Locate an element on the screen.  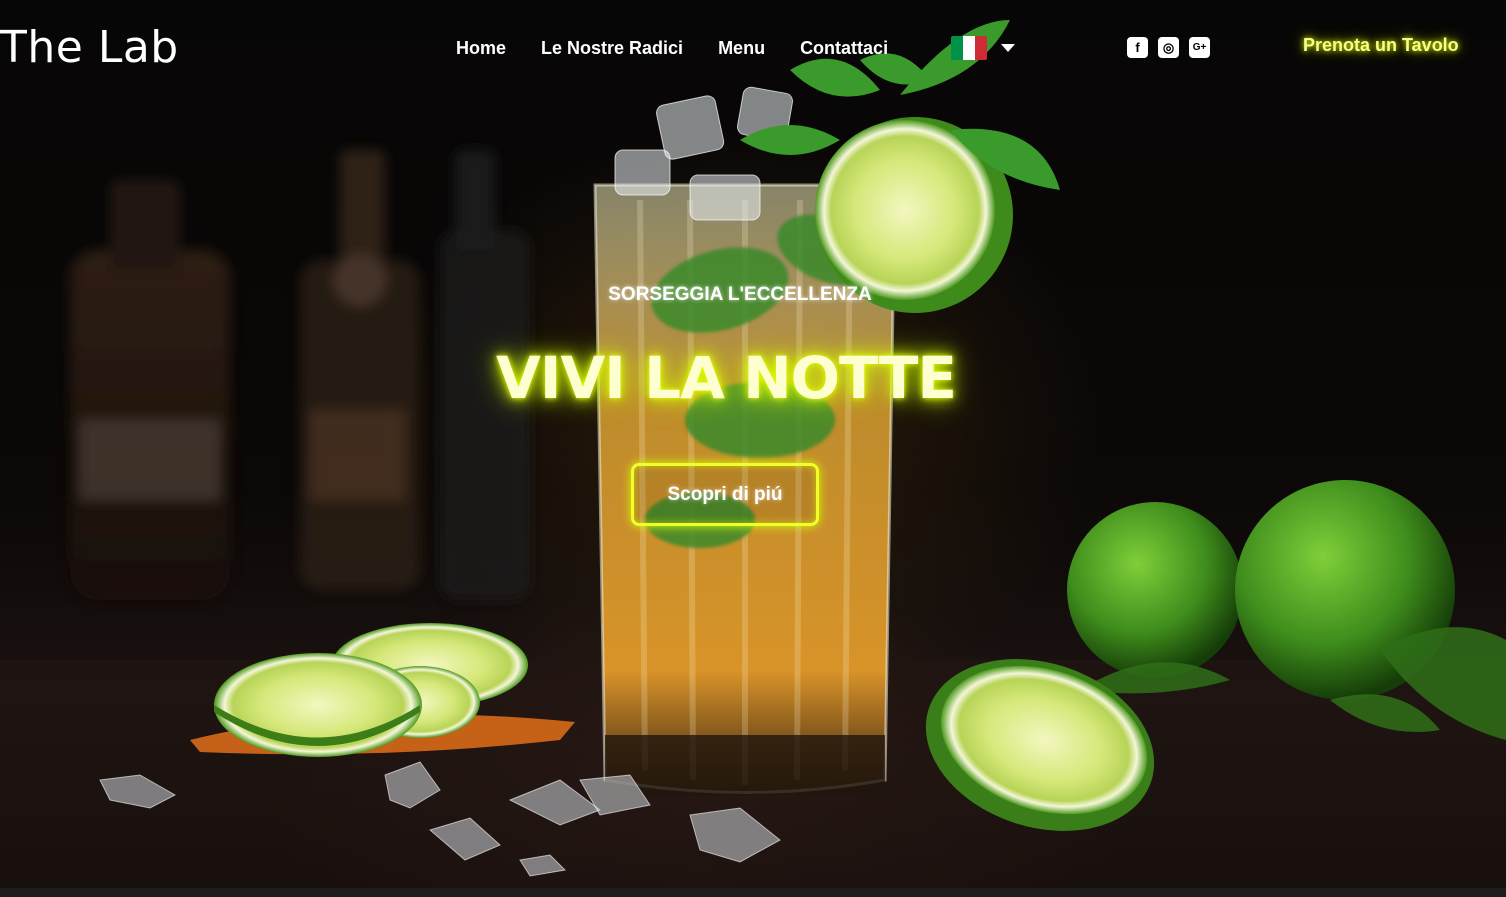
discover-more-button: Scopri di piú is located at coordinates (725, 494).